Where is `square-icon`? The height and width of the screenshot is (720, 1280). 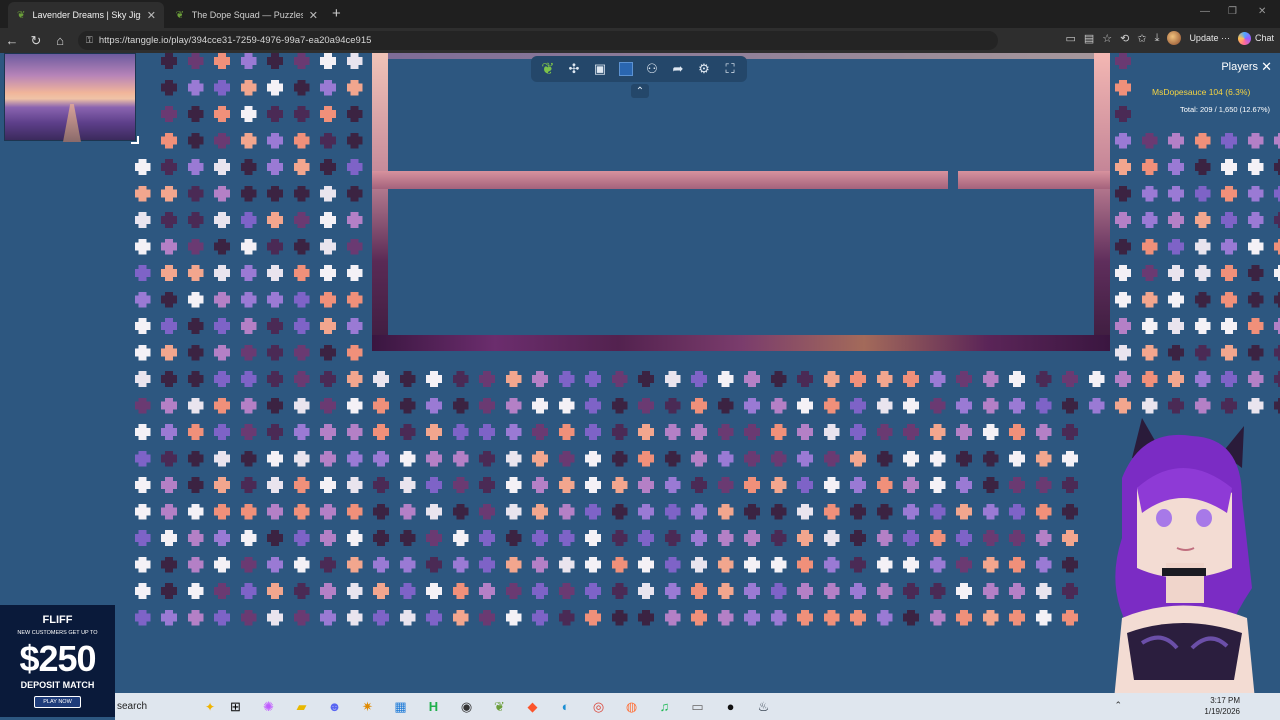
square-icon is located at coordinates (626, 69).